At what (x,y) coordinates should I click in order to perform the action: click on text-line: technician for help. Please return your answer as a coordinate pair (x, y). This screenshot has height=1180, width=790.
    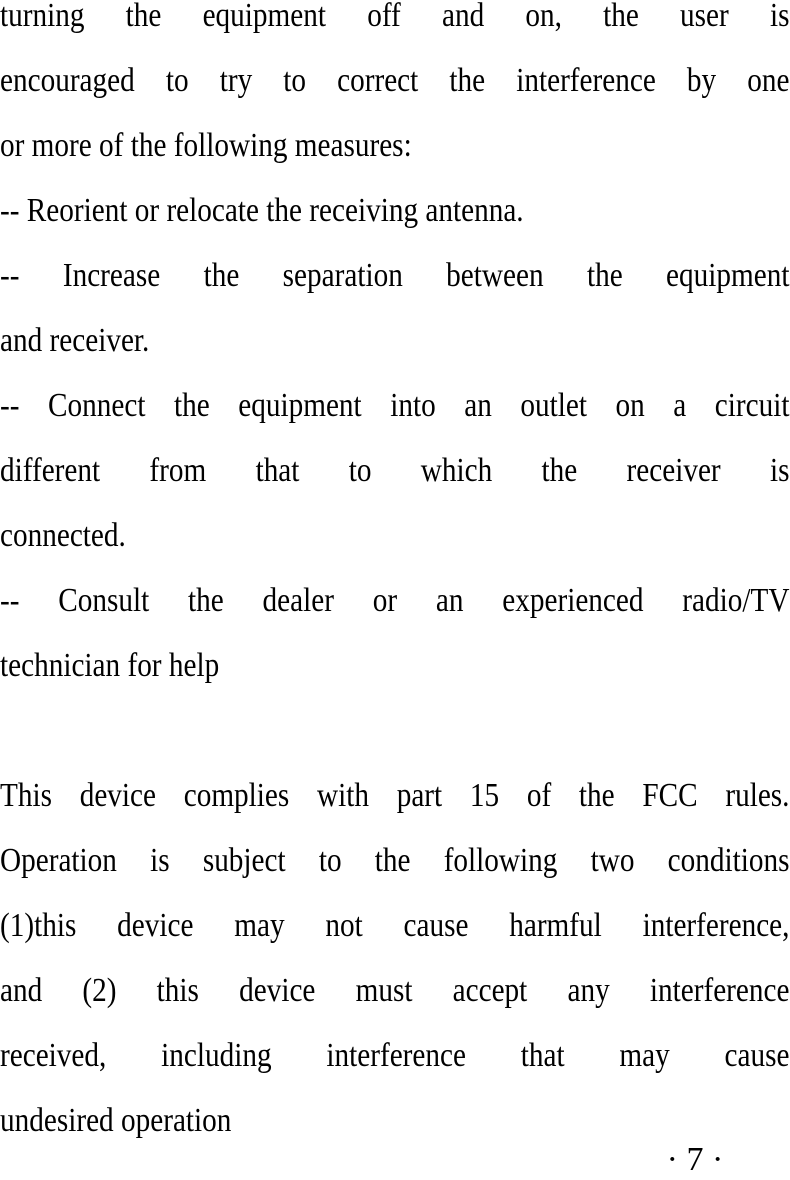
    Looking at the image, I should click on (110, 665).